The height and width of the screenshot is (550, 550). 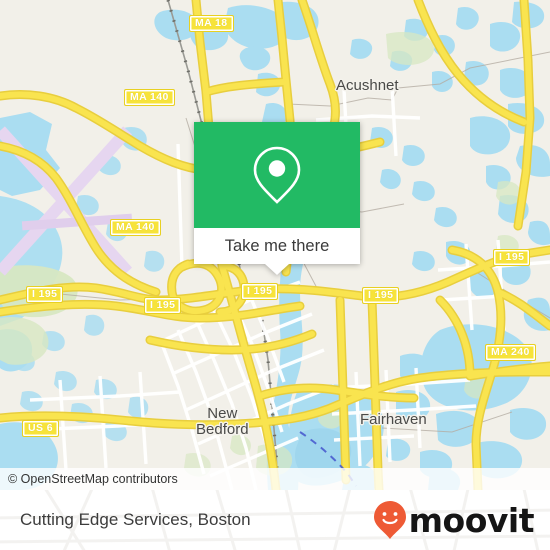 What do you see at coordinates (222, 429) in the screenshot?
I see `place-label-new-bedford-line2: Bedford` at bounding box center [222, 429].